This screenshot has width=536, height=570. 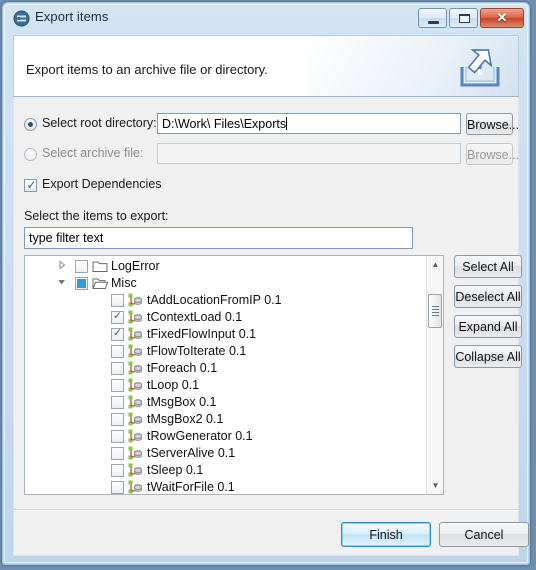 I want to click on root-directory-value: D:\Work\ Files\Exports, so click(x=224, y=124).